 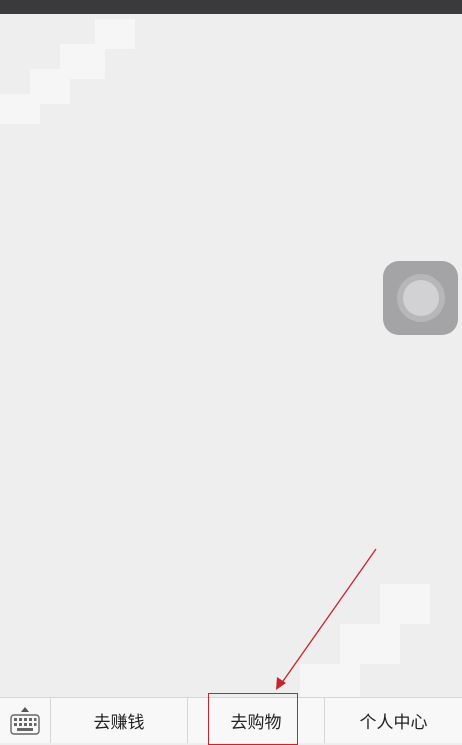 I want to click on keyboard-icon, so click(x=25, y=721).